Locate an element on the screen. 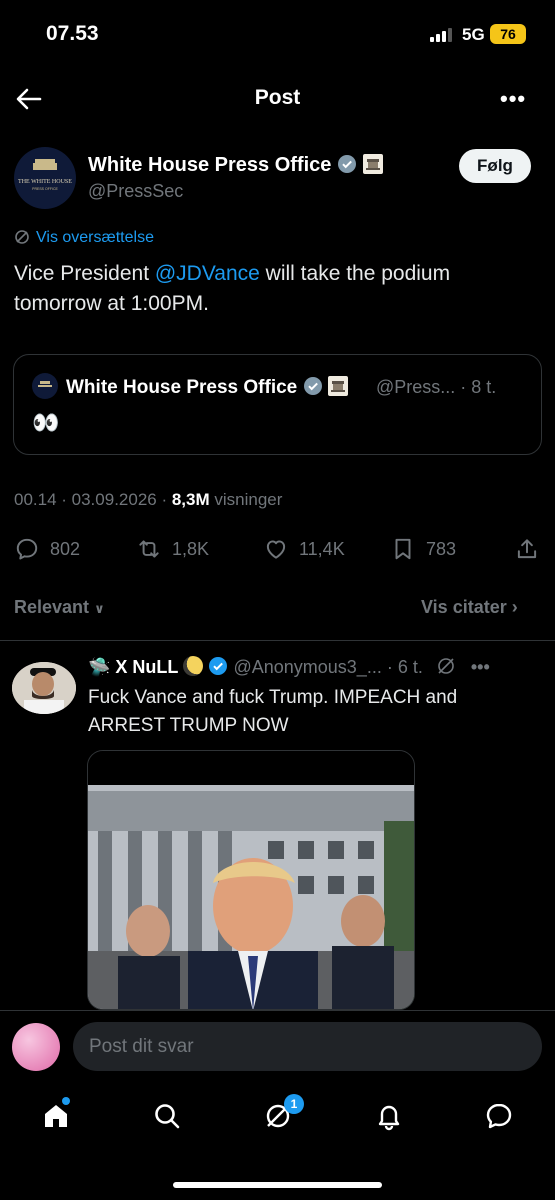  quoted-author-avatar is located at coordinates (45, 386).